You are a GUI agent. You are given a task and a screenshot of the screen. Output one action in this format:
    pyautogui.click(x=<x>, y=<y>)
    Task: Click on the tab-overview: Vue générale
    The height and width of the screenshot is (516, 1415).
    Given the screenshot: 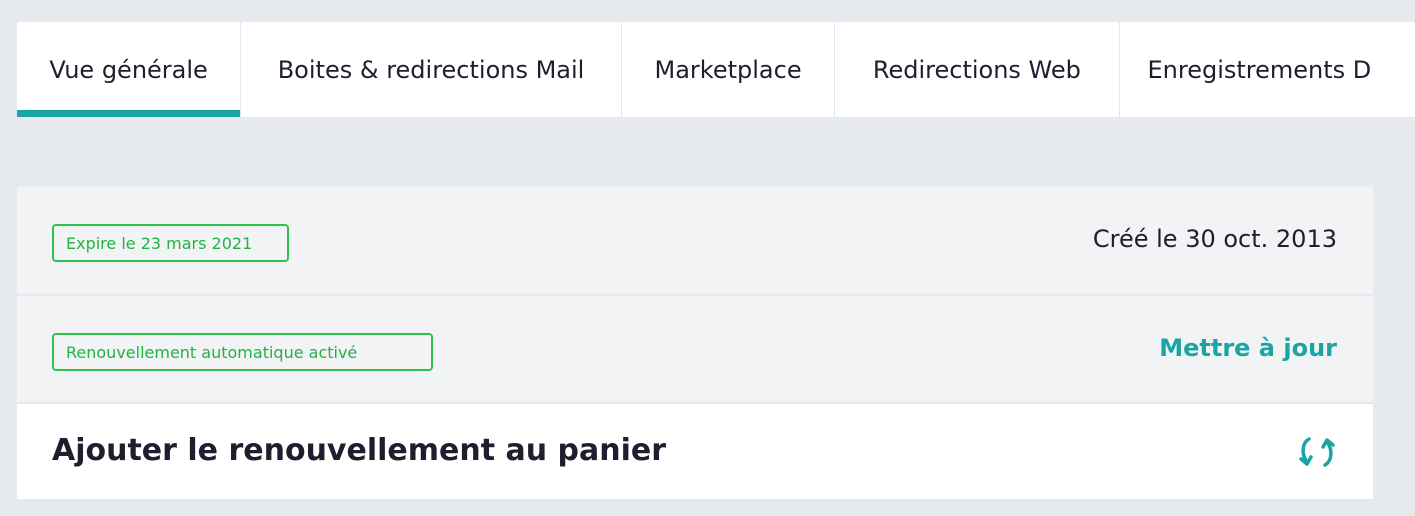 What is the action you would take?
    pyautogui.click(x=129, y=69)
    